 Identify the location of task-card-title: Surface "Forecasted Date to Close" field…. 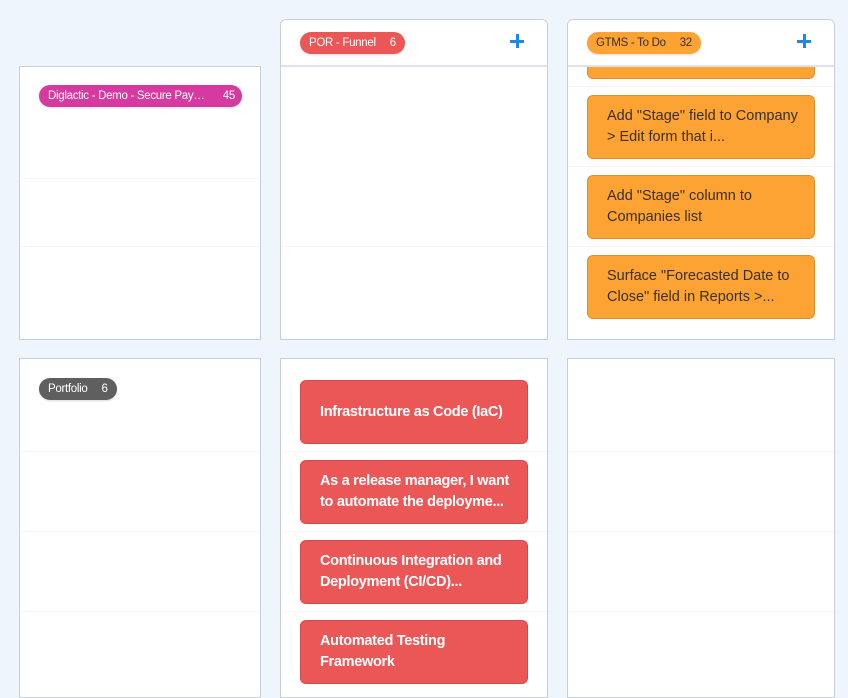
(698, 286).